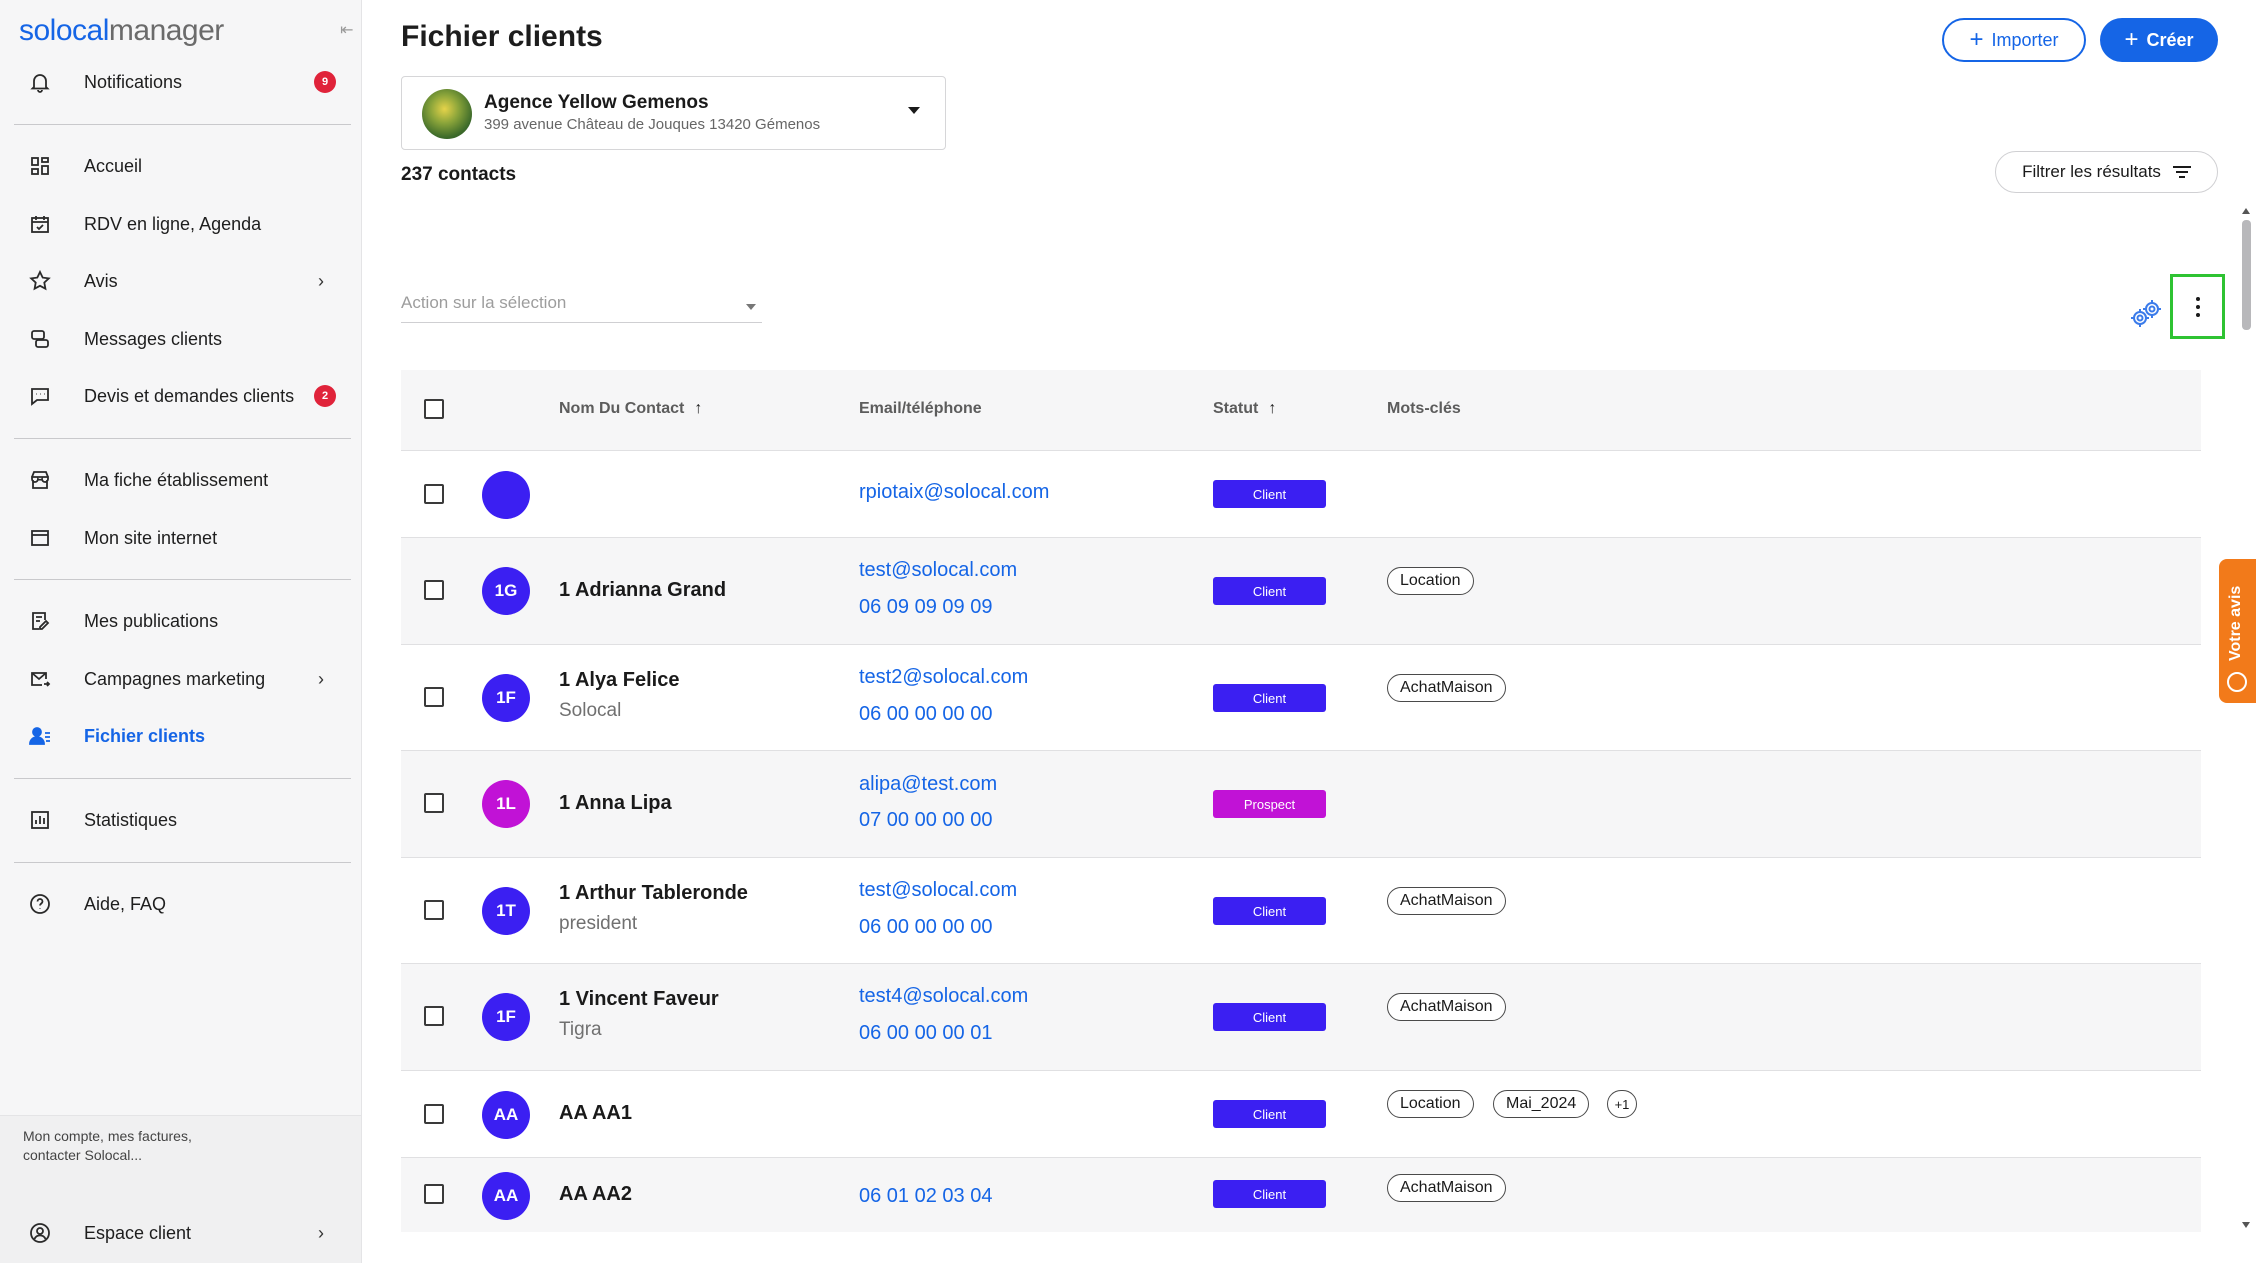 The height and width of the screenshot is (1263, 2256). What do you see at coordinates (1301, 1114) in the screenshot?
I see `table-row: AA AA AA1 Client Location Mai_2024 +1` at bounding box center [1301, 1114].